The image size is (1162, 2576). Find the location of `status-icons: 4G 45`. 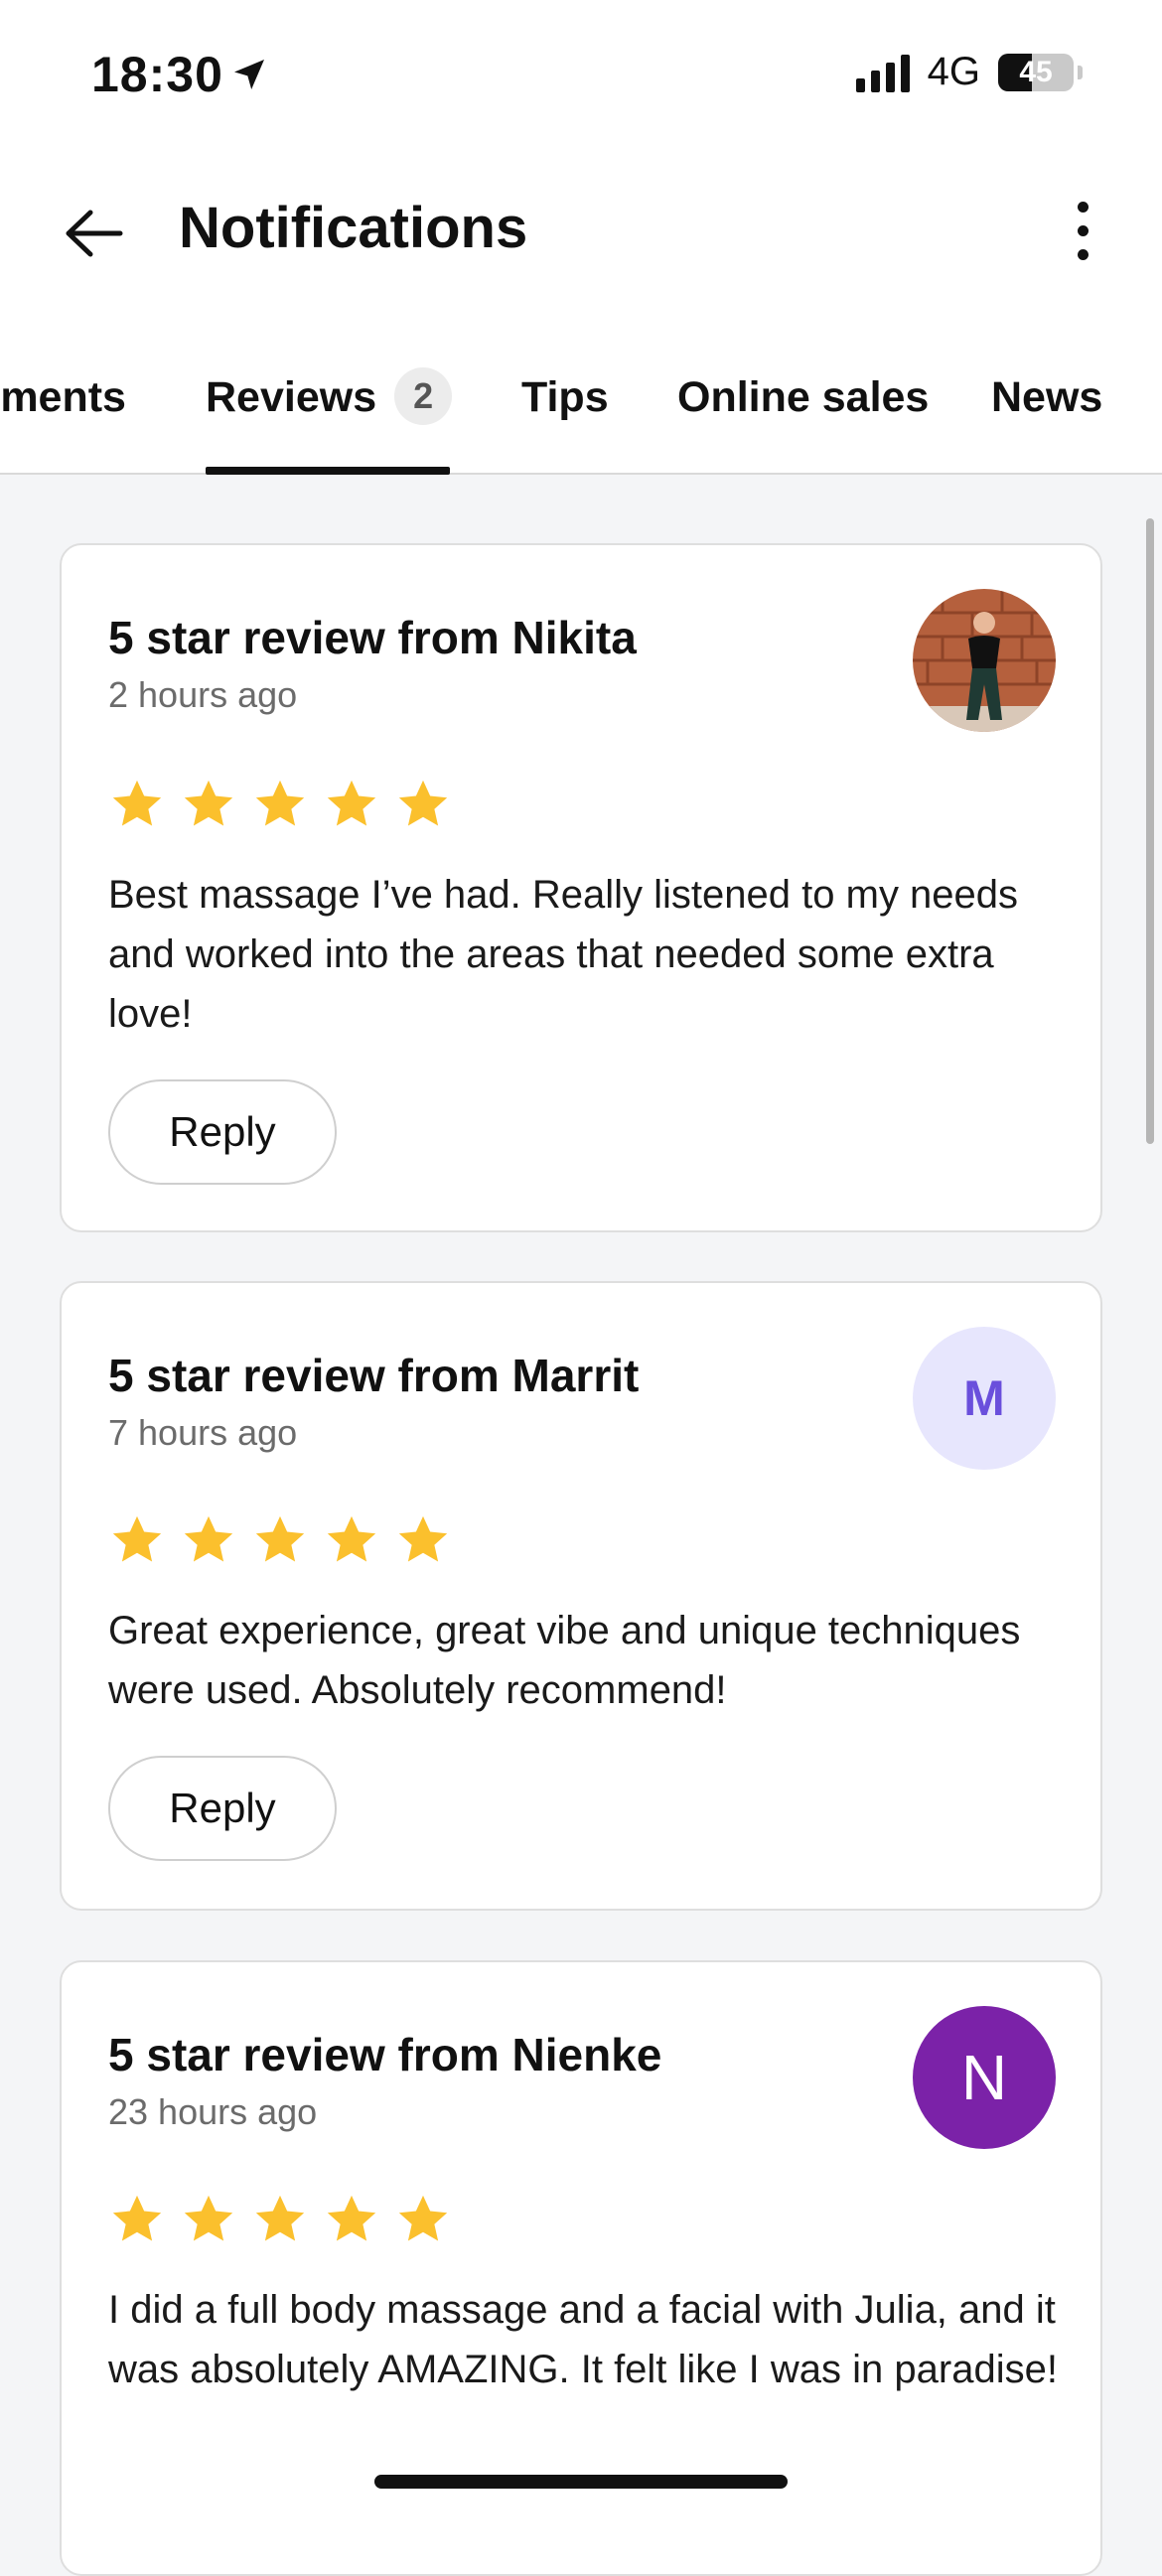

status-icons: 4G 45 is located at coordinates (969, 72).